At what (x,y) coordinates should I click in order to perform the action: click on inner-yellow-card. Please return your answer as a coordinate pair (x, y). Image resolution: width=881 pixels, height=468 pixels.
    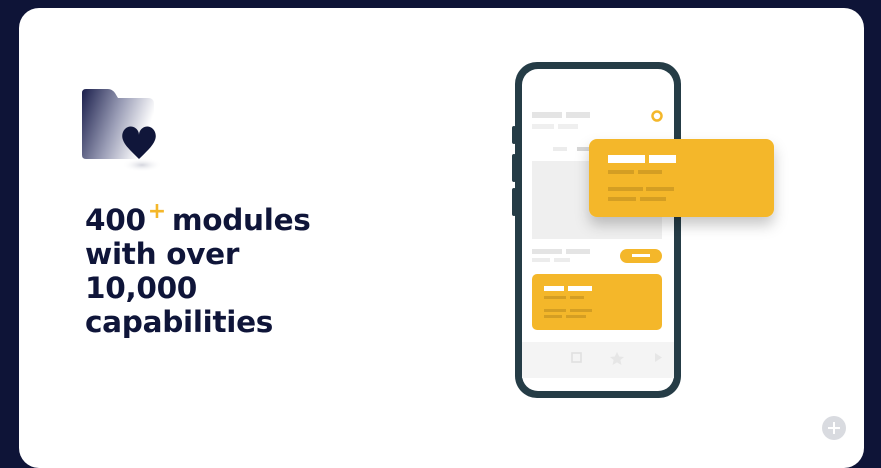
    Looking at the image, I should click on (597, 302).